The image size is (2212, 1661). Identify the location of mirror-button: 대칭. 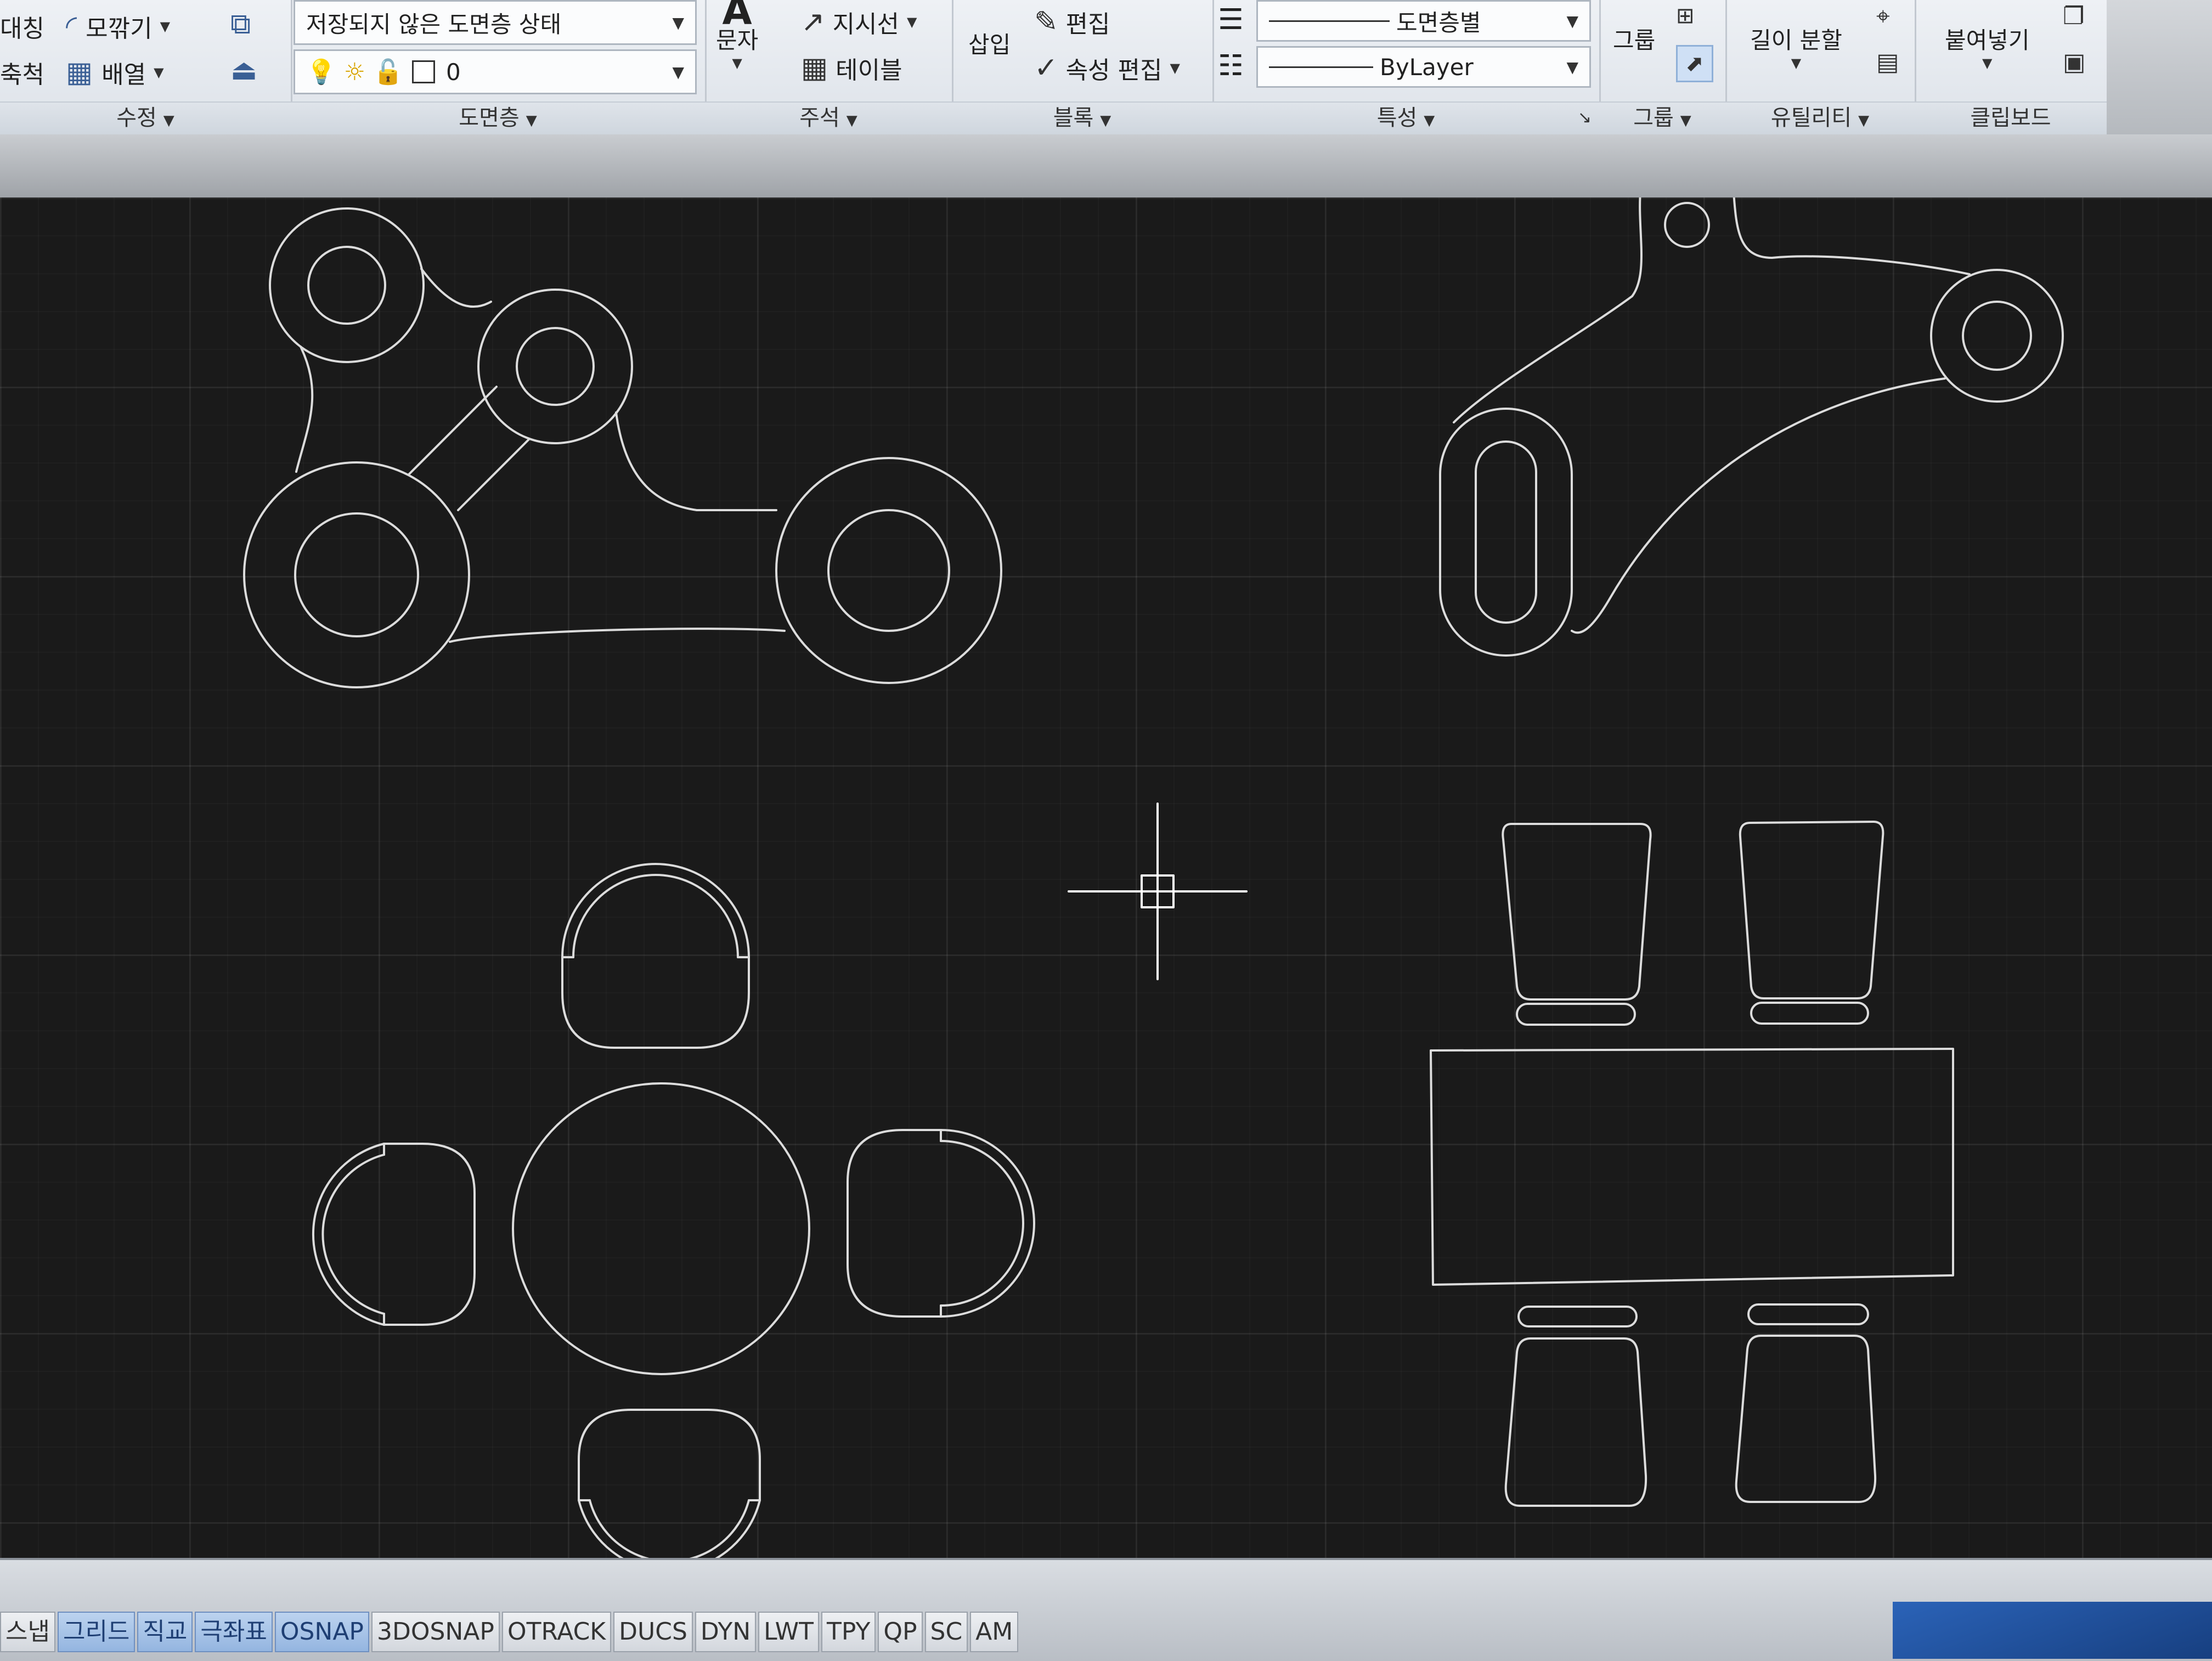
(22, 27).